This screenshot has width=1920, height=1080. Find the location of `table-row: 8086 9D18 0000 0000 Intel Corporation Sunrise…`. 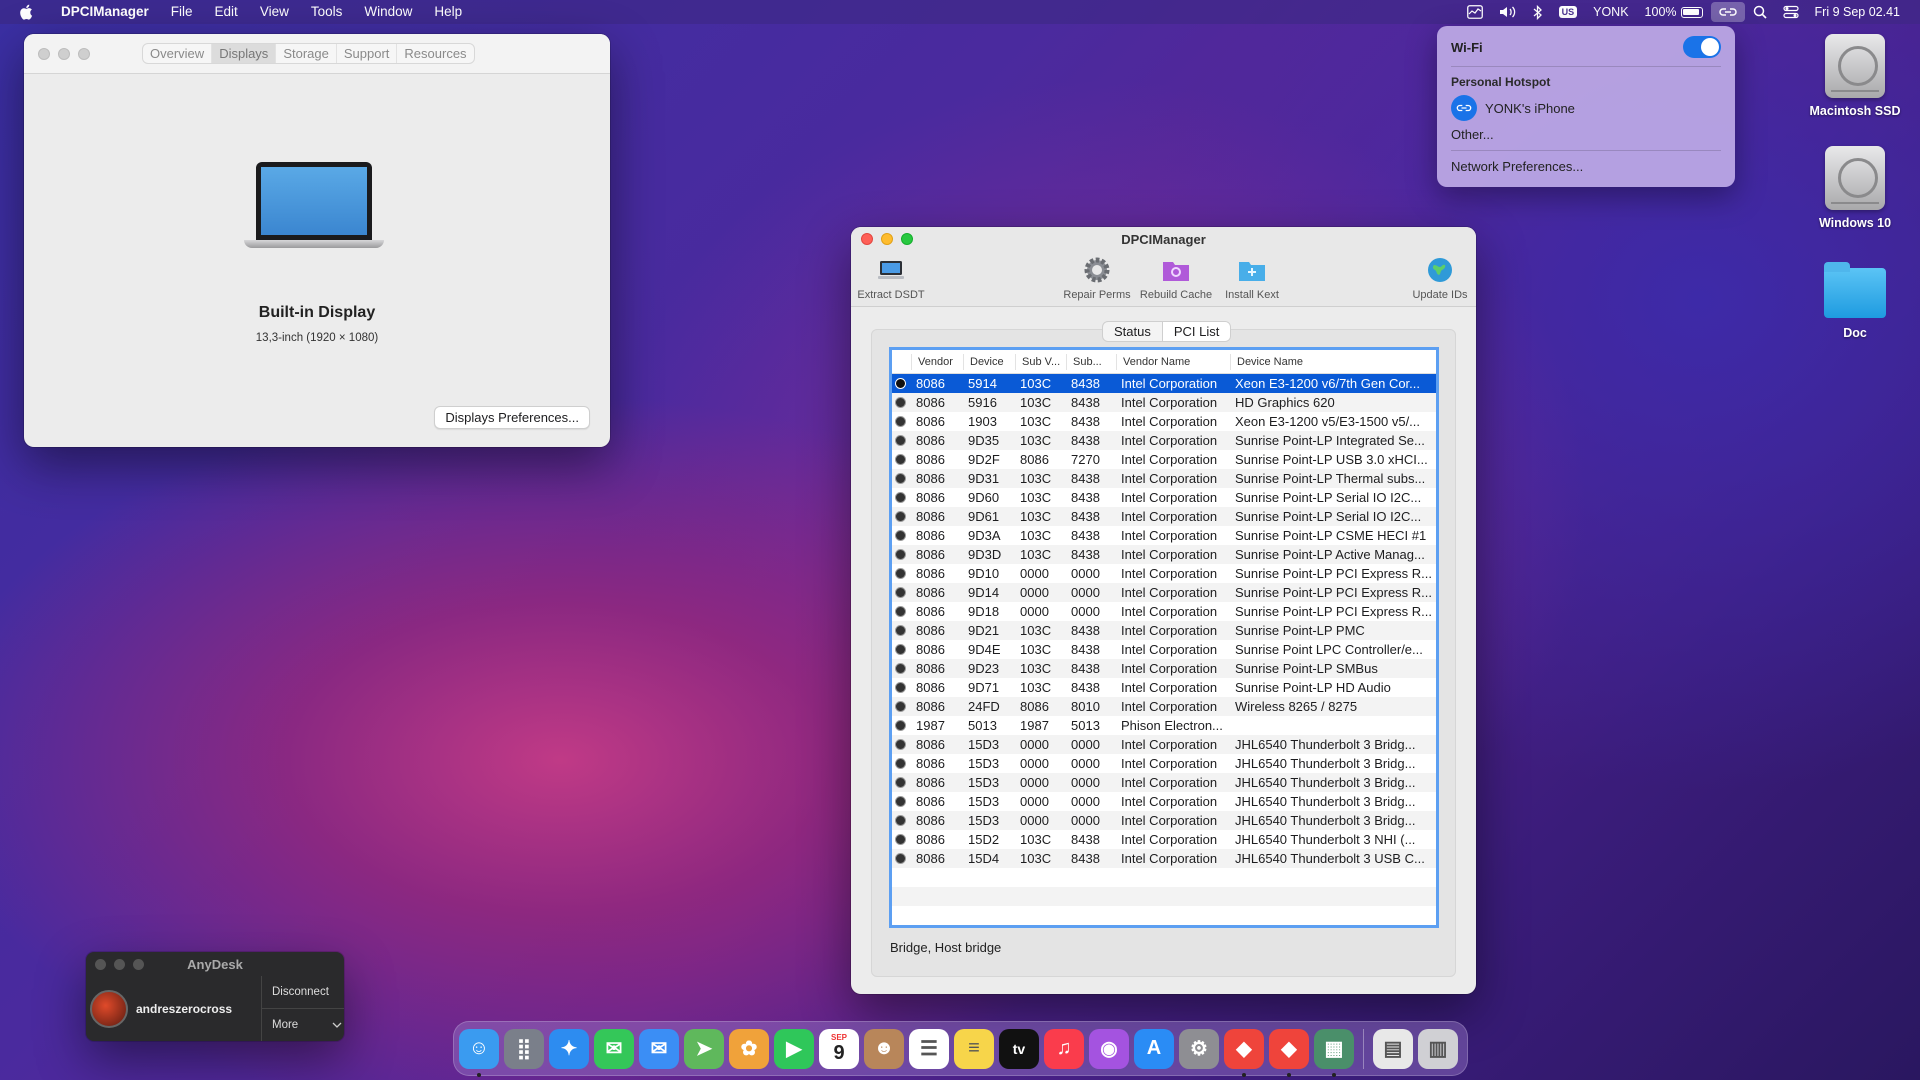

table-row: 8086 9D18 0000 0000 Intel Corporation Sunrise… is located at coordinates (1164, 611).